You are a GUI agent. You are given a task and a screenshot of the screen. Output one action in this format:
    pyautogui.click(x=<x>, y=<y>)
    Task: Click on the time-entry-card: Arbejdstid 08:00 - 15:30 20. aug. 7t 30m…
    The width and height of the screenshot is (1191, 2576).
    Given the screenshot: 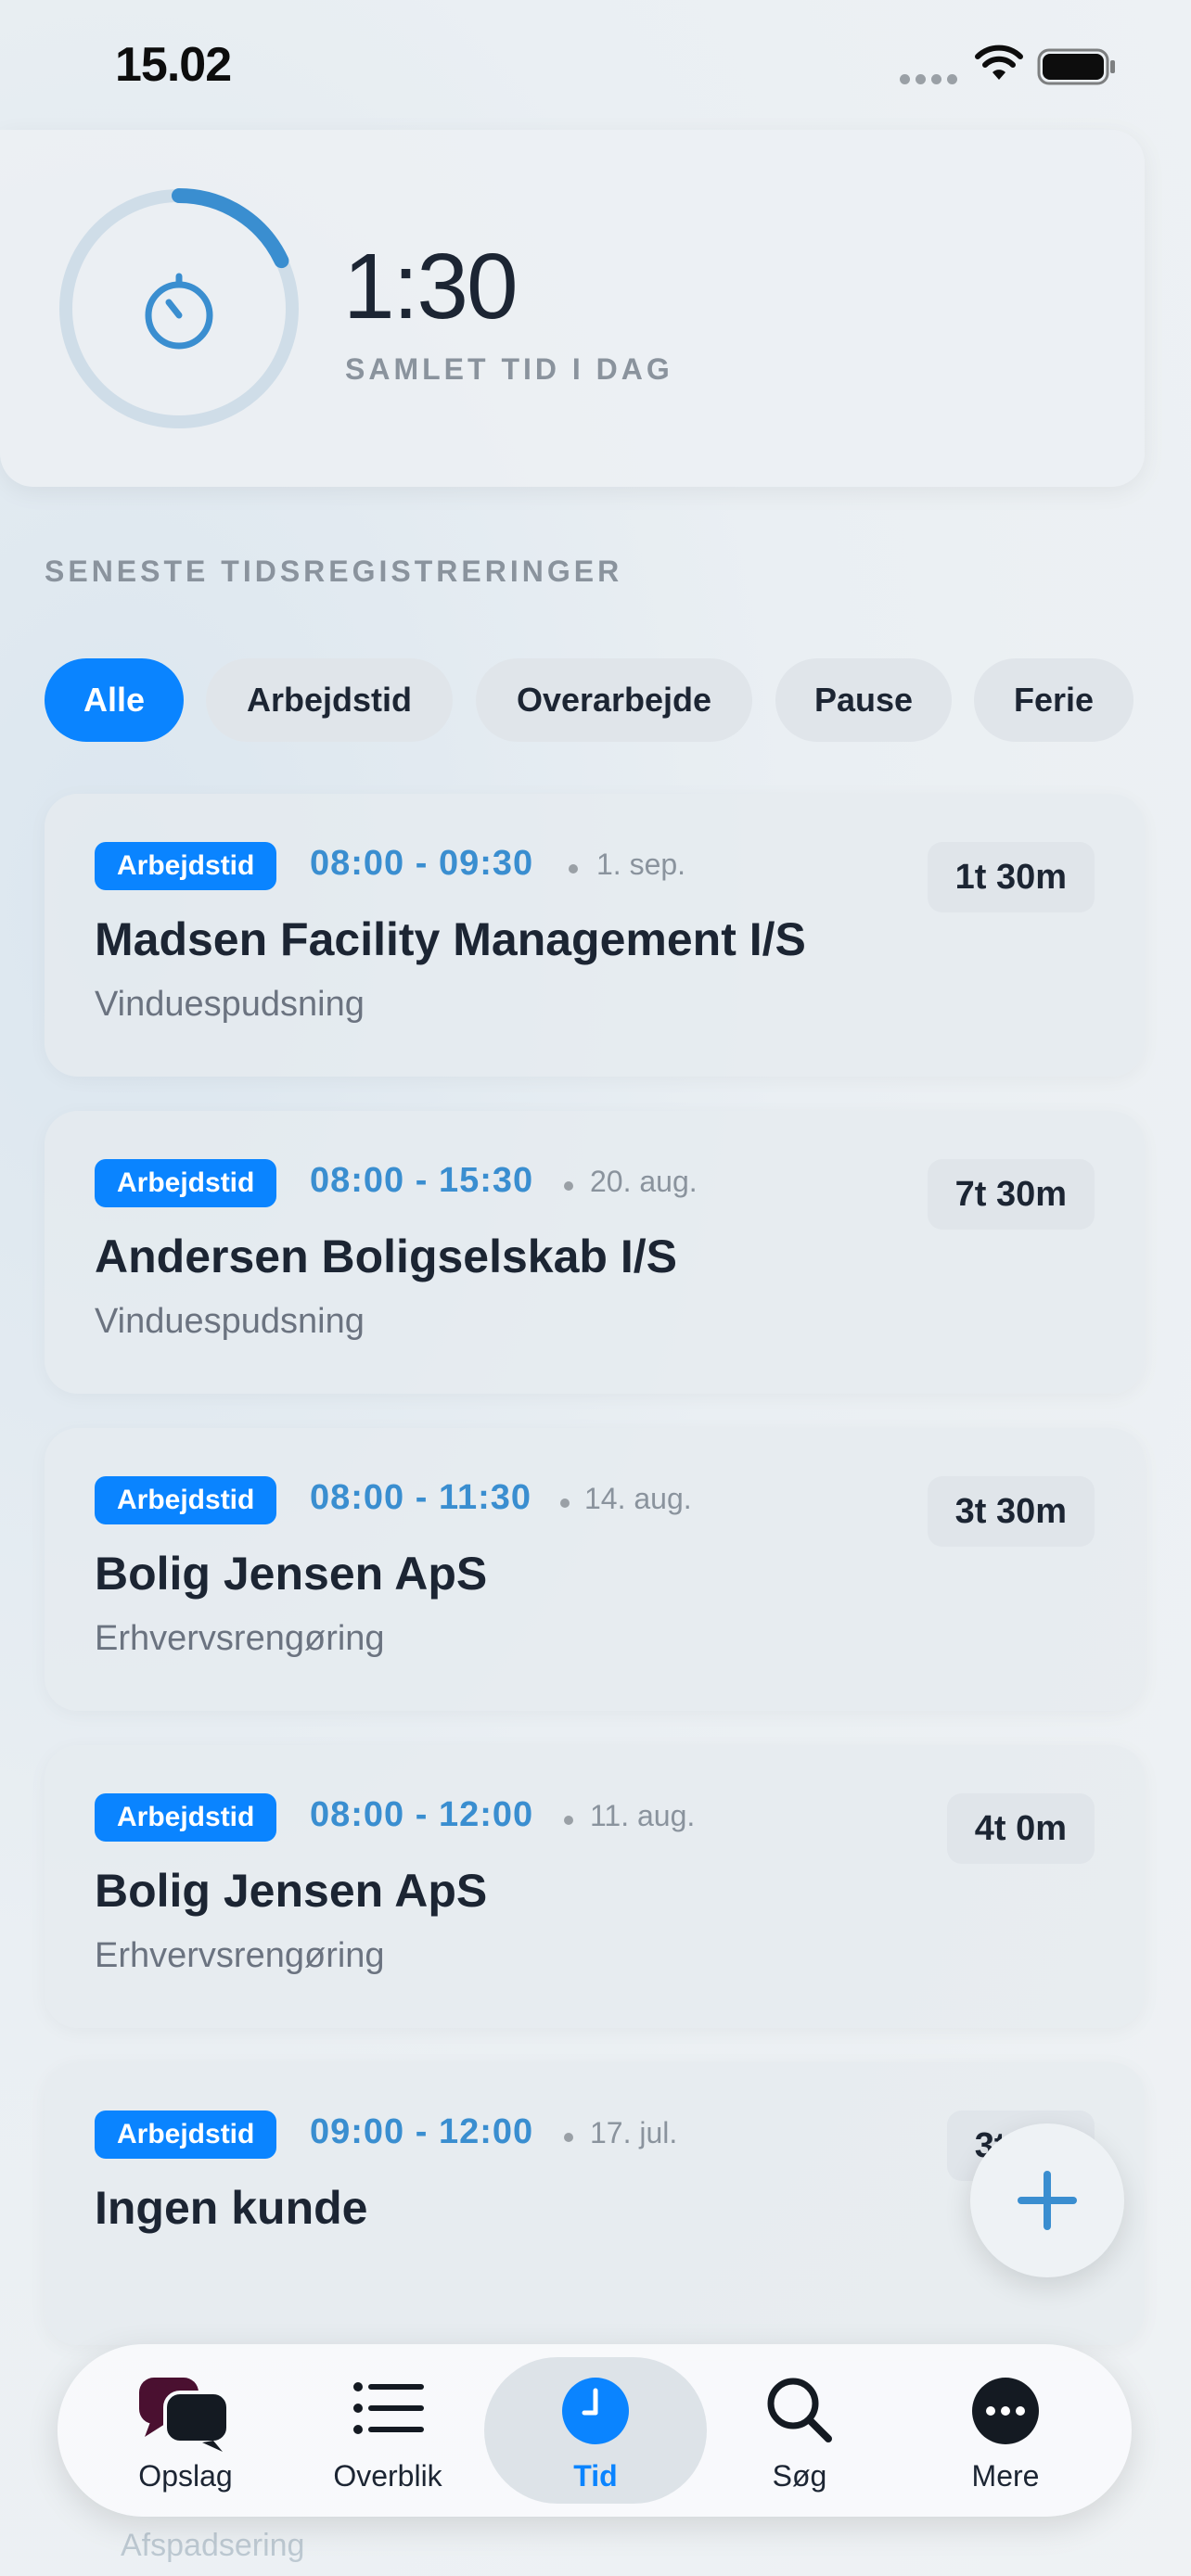 What is the action you would take?
    pyautogui.click(x=595, y=1252)
    